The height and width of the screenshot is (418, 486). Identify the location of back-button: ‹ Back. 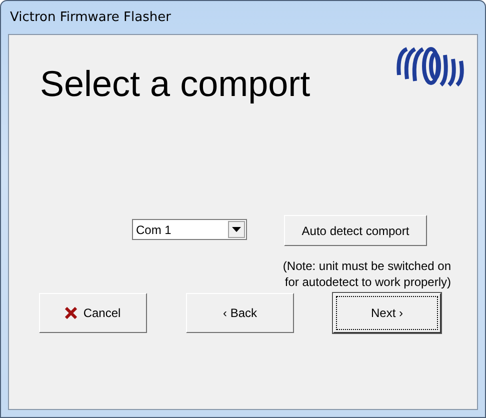
(240, 313).